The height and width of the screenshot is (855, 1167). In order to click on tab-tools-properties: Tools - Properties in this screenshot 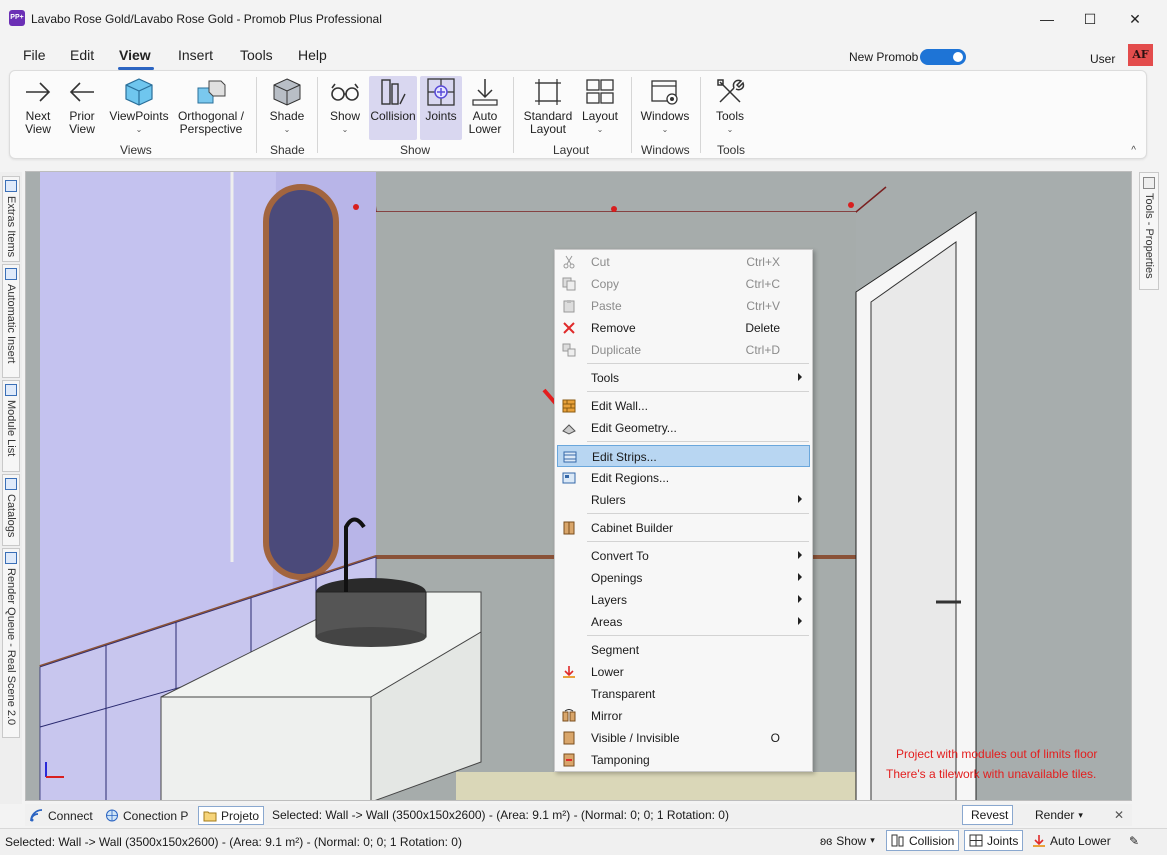, I will do `click(1149, 231)`.